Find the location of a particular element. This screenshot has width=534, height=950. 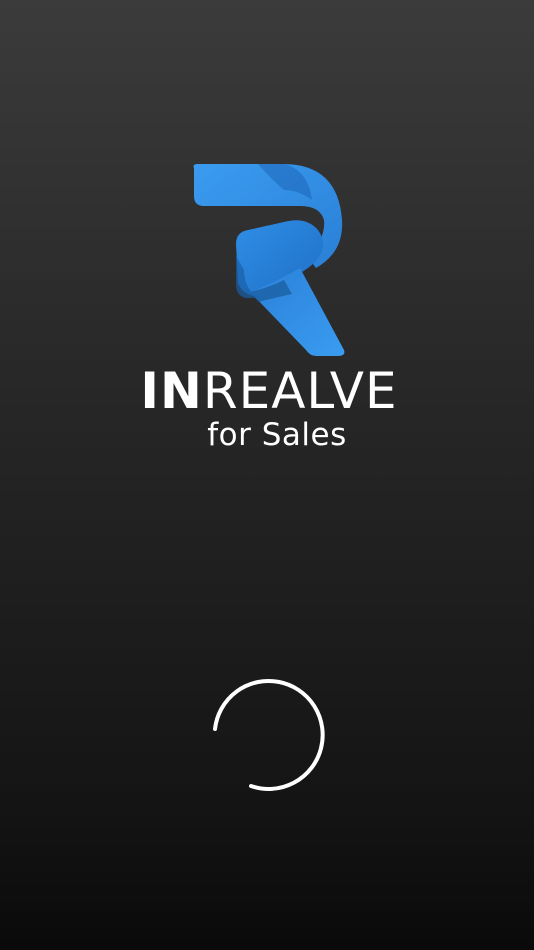

brand-name-light: REALVE is located at coordinates (300, 391).